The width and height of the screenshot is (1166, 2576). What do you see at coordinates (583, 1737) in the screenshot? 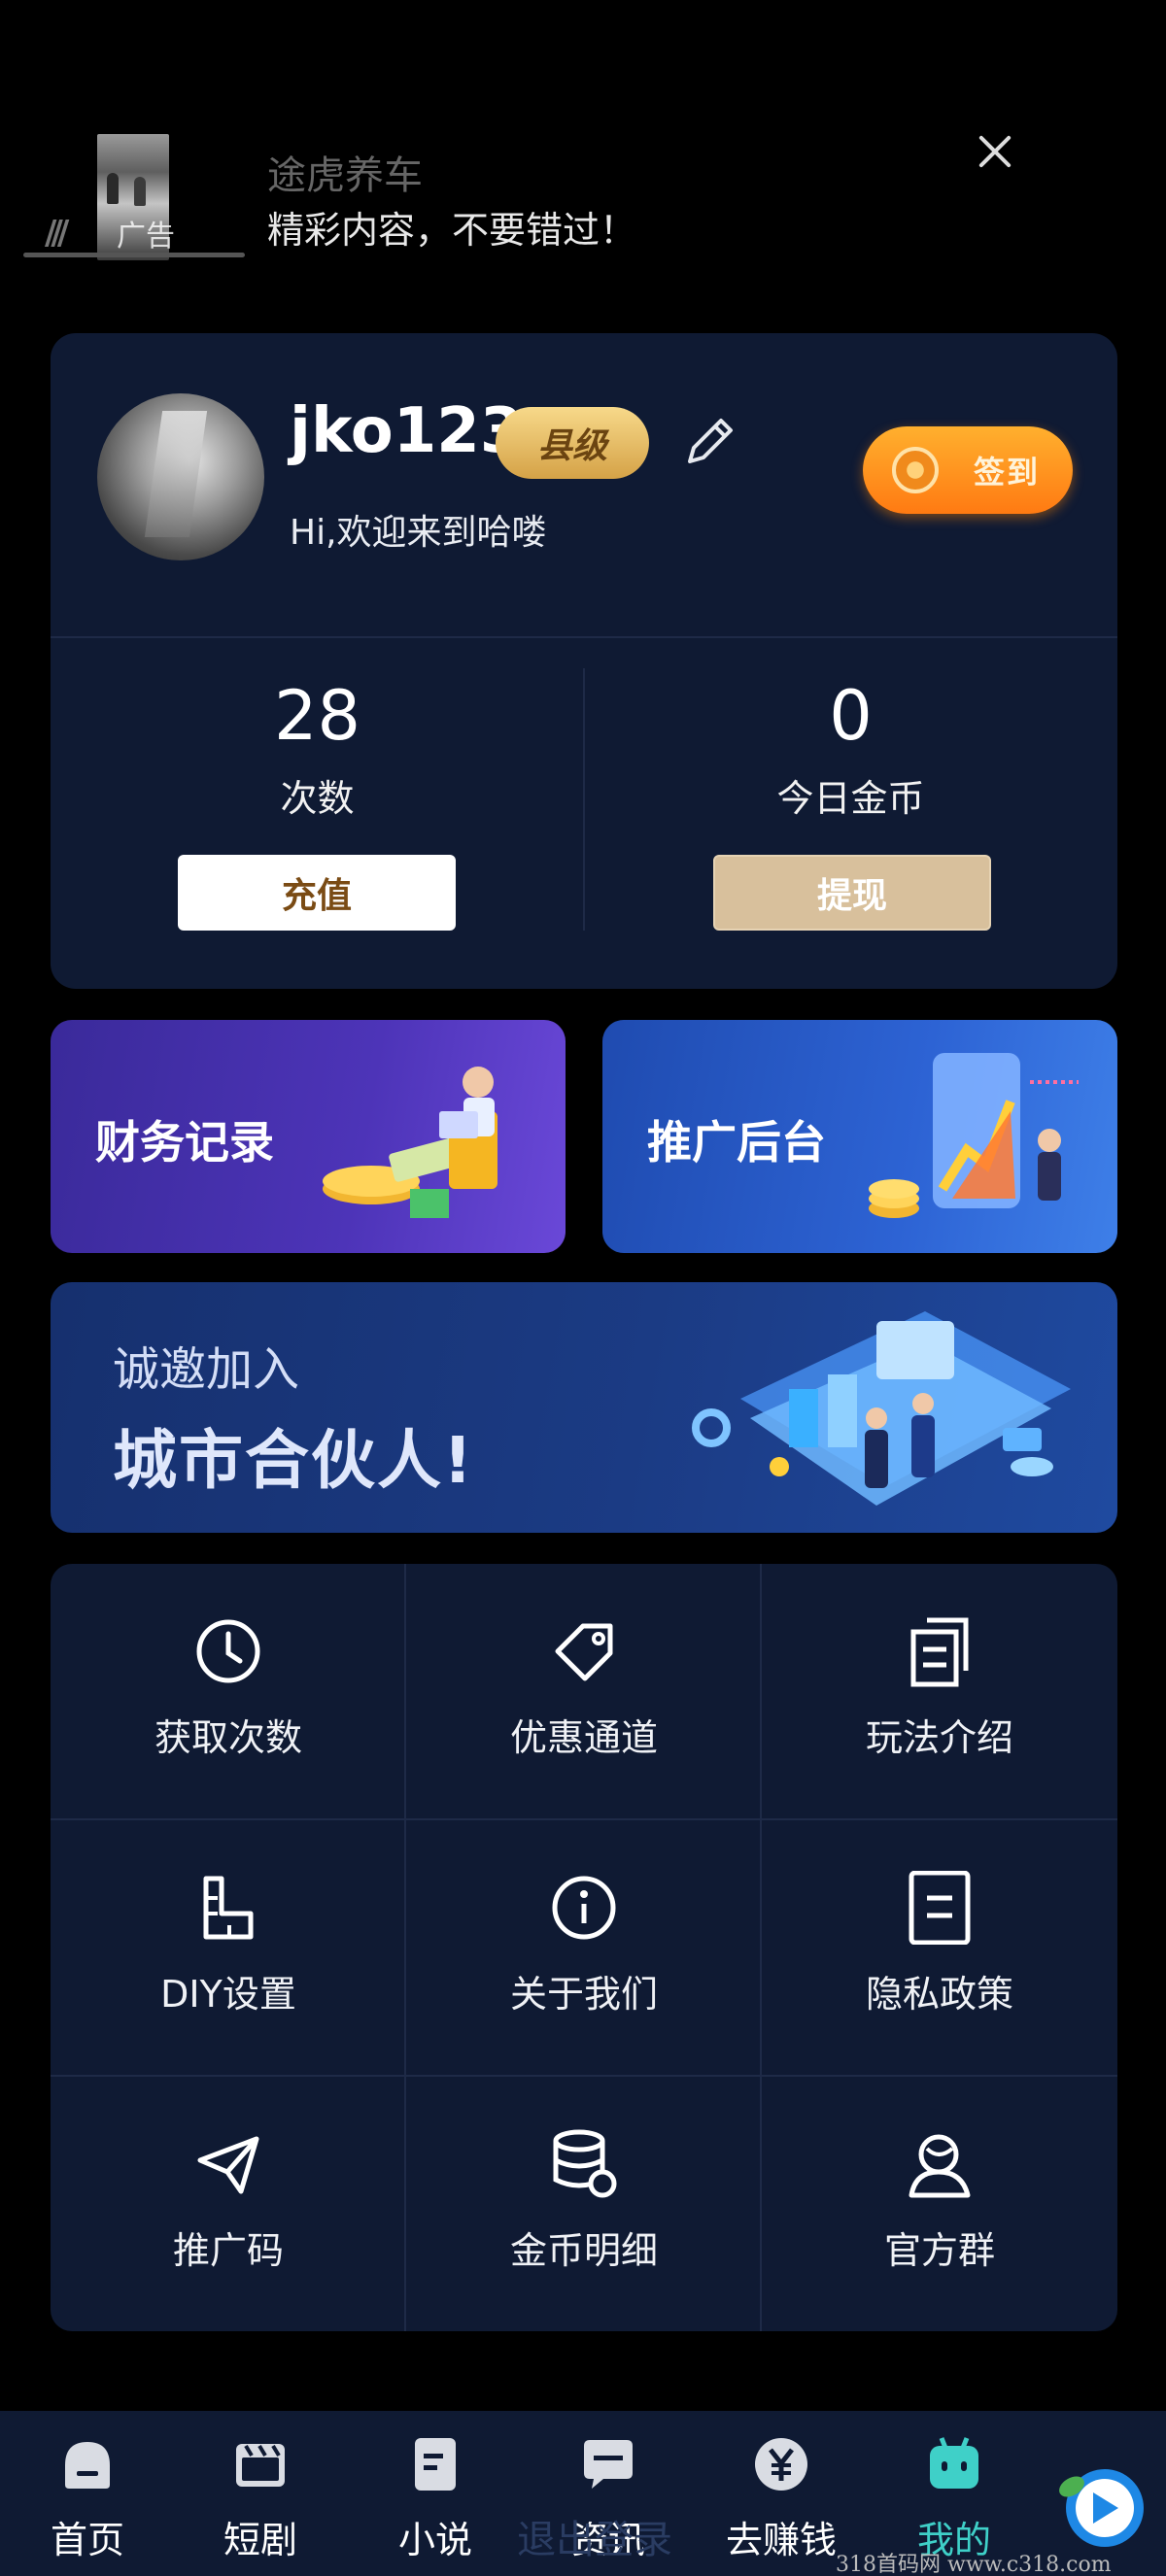
I see `menu-label: 优惠通道` at bounding box center [583, 1737].